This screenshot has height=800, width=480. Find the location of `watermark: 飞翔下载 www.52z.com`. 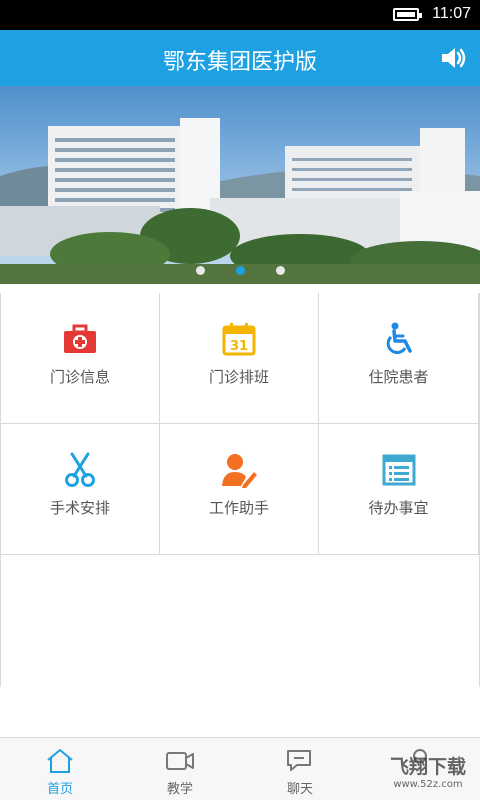

watermark: 飞翔下载 www.52z.com is located at coordinates (428, 771).